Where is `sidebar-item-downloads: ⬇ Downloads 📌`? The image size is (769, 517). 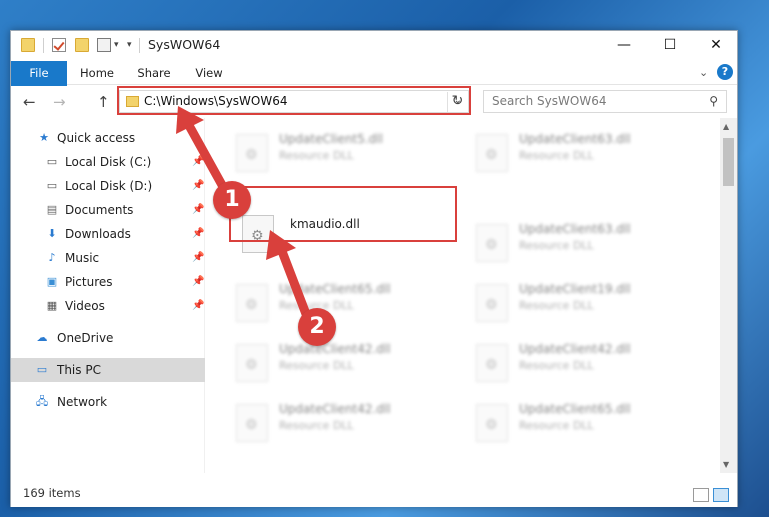 sidebar-item-downloads: ⬇ Downloads 📌 is located at coordinates (108, 234).